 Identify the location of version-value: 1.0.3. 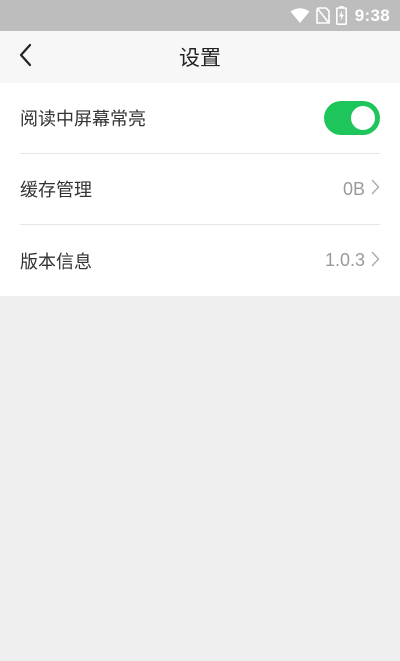
(344, 260).